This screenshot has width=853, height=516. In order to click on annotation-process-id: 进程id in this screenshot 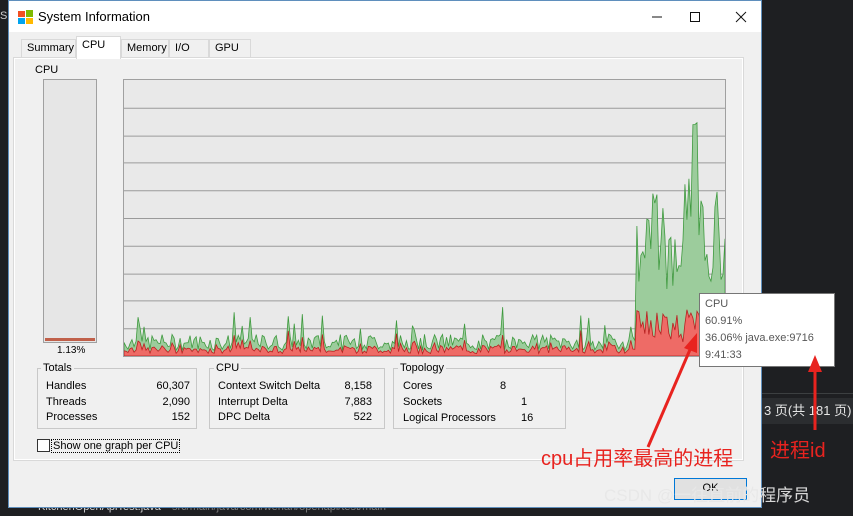, I will do `click(798, 451)`.